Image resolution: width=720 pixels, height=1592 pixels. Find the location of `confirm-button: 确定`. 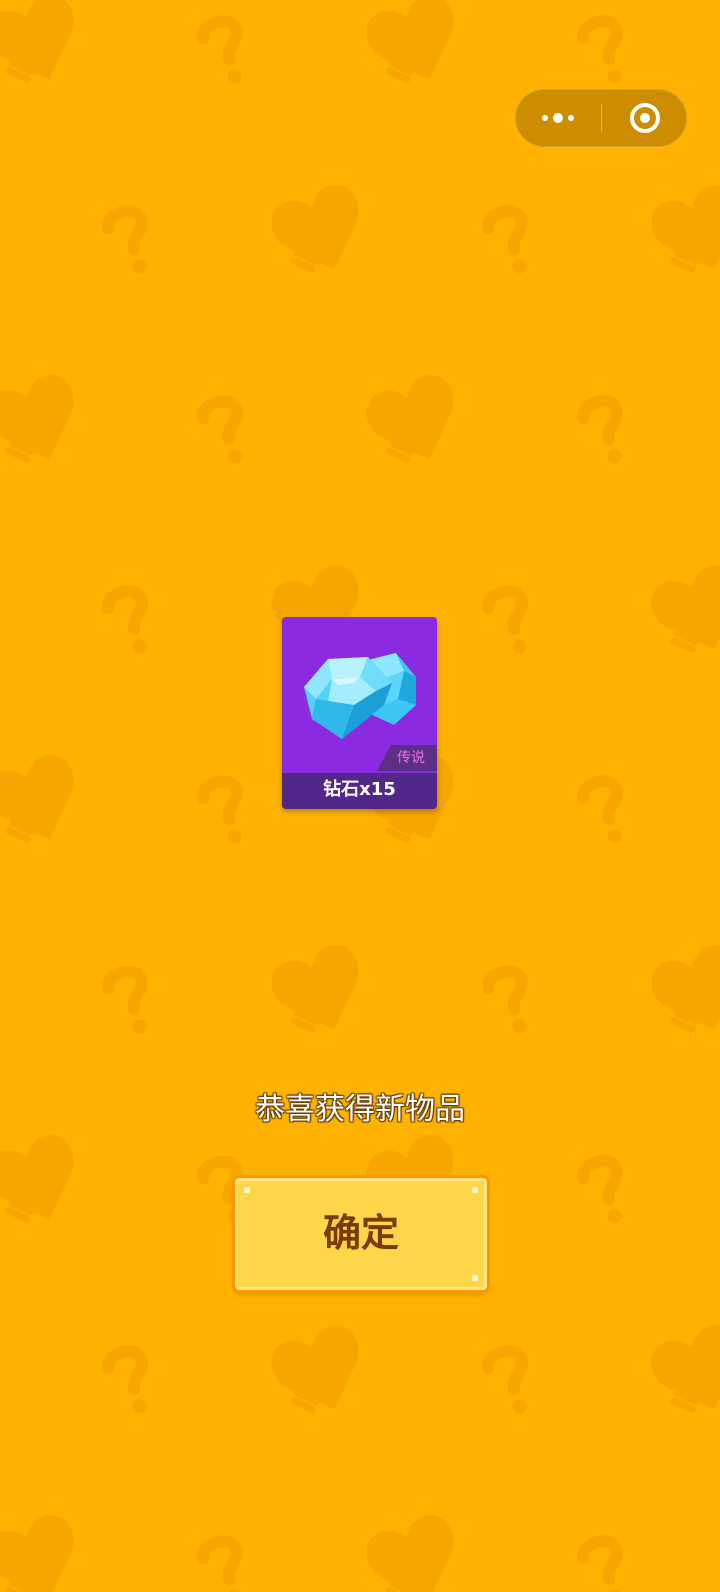

confirm-button: 确定 is located at coordinates (361, 1234).